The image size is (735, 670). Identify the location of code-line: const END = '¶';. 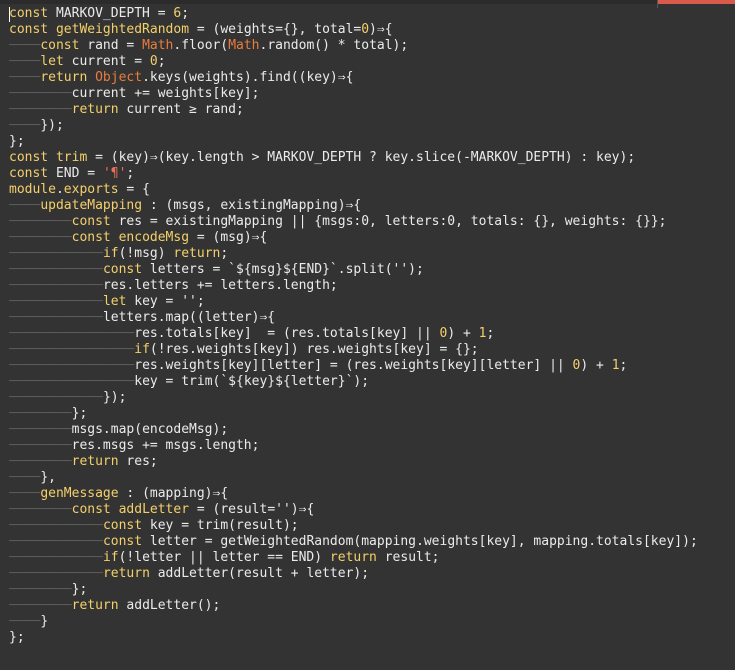
(353, 174).